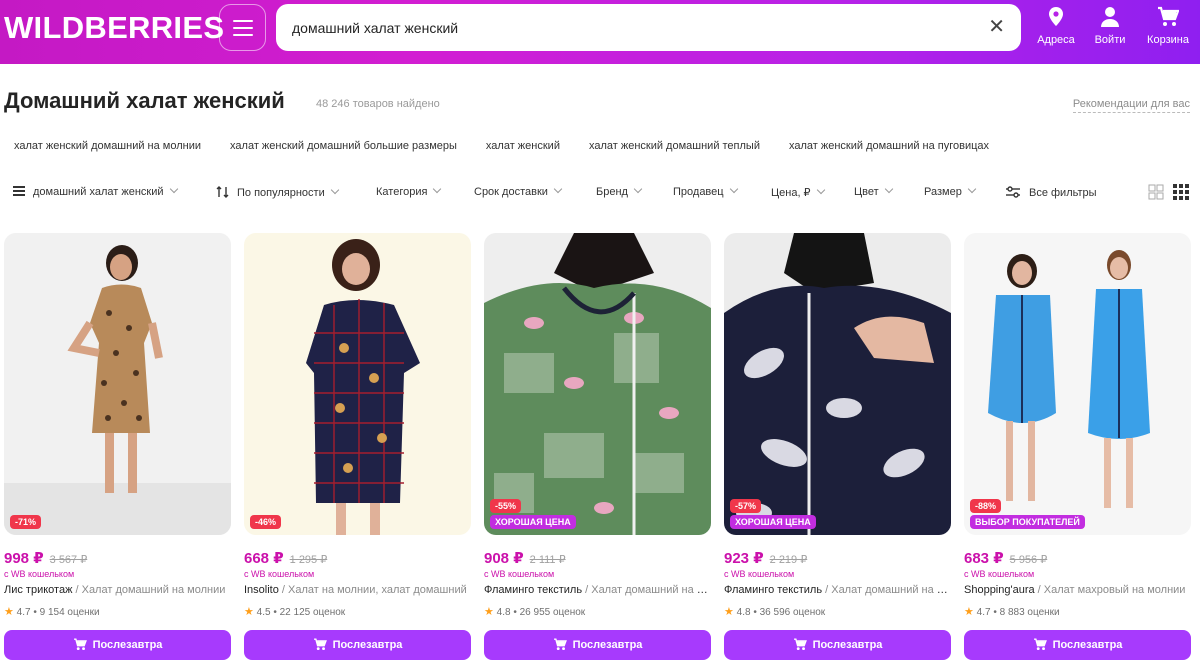 The width and height of the screenshot is (1200, 669). I want to click on sort-icon, so click(222, 192).